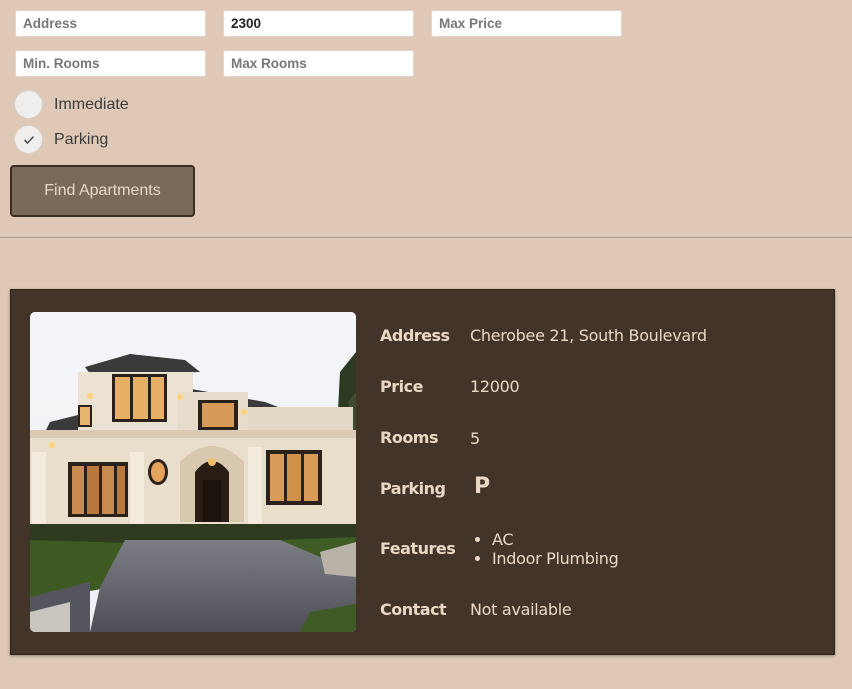 The image size is (852, 689). I want to click on rooms-key: Rooms, so click(409, 437).